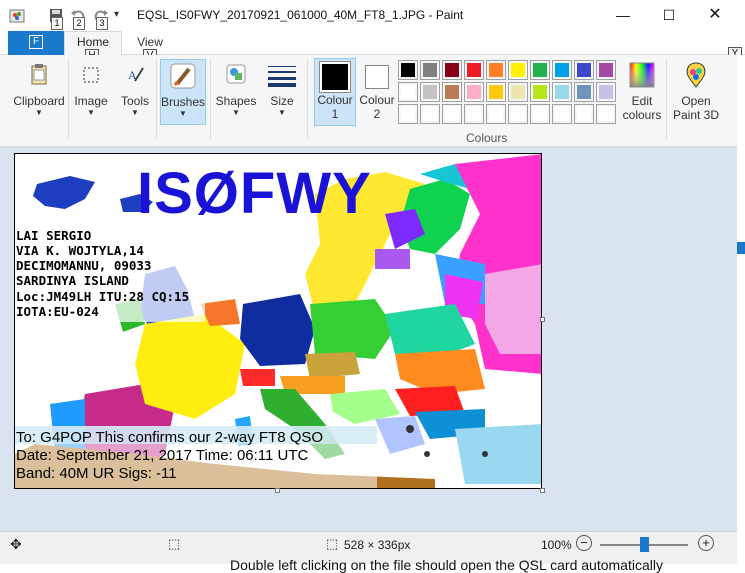 The image size is (745, 573). What do you see at coordinates (715, 15) in the screenshot?
I see `close-button: ✕` at bounding box center [715, 15].